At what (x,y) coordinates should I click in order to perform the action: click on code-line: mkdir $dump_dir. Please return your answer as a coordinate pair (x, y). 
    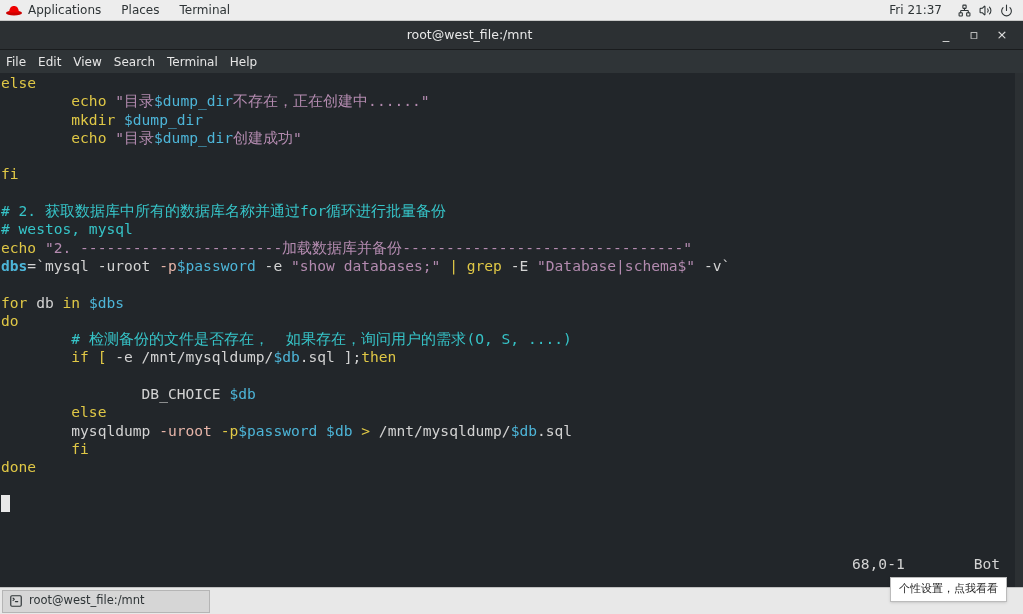
    Looking at the image, I should click on (137, 119).